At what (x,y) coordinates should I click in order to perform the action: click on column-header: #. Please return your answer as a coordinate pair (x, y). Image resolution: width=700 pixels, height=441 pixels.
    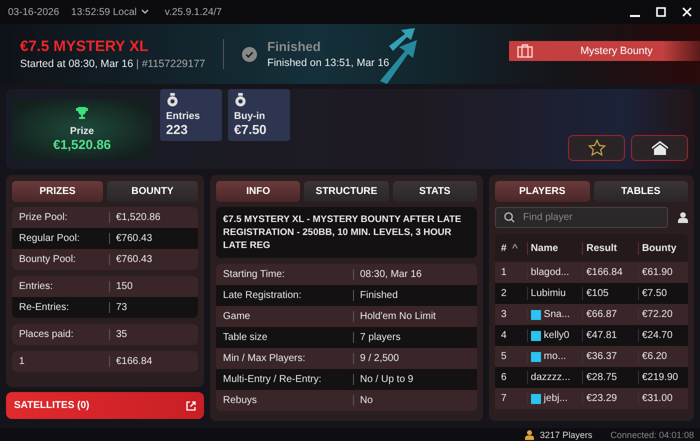
    Looking at the image, I should click on (506, 248).